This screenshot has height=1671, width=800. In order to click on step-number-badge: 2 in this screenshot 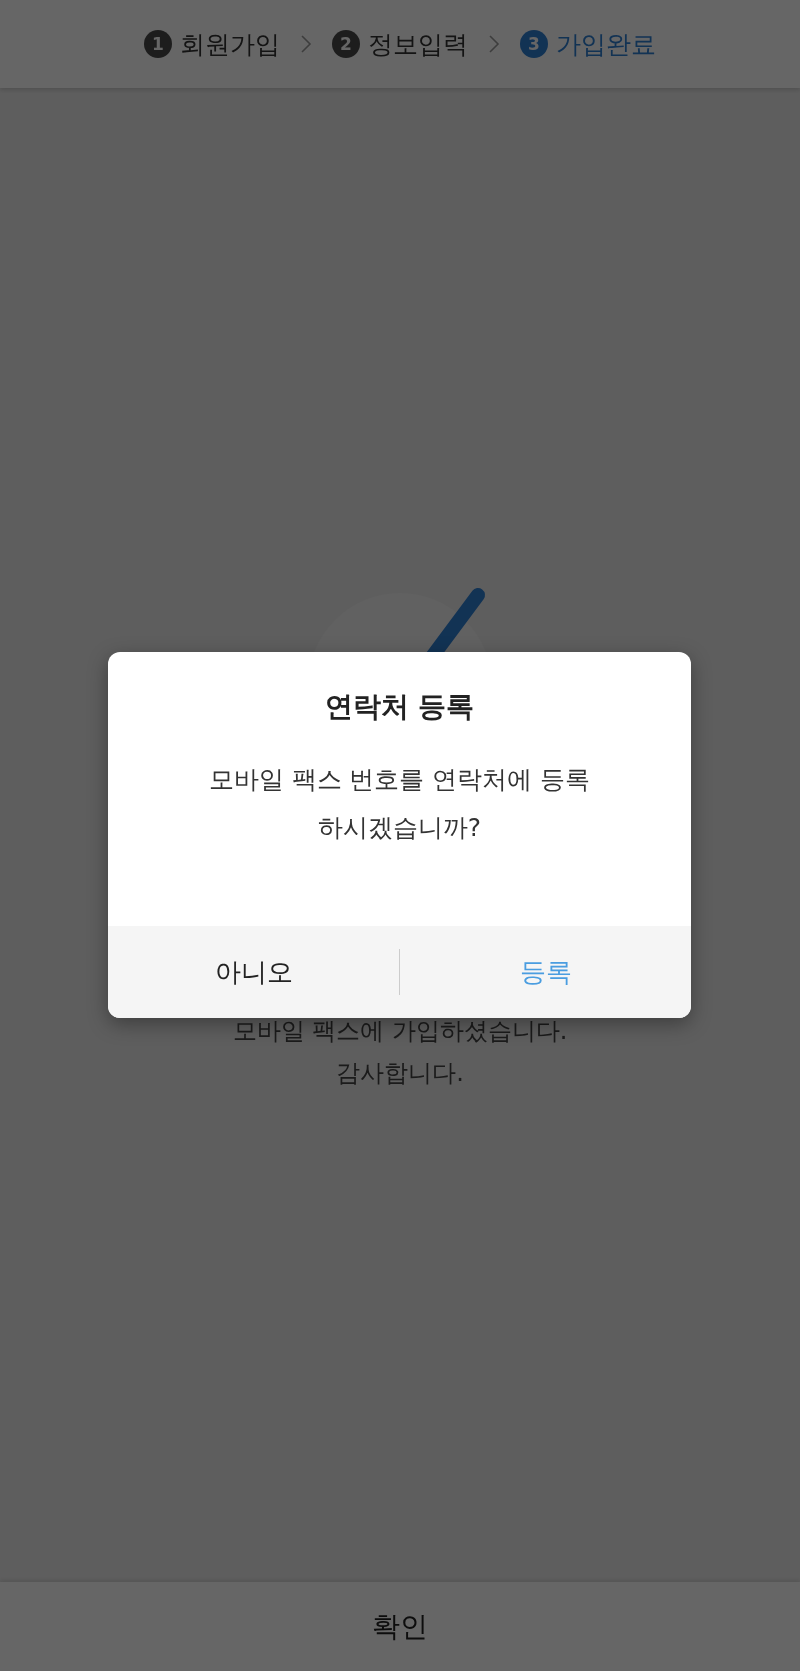, I will do `click(346, 44)`.